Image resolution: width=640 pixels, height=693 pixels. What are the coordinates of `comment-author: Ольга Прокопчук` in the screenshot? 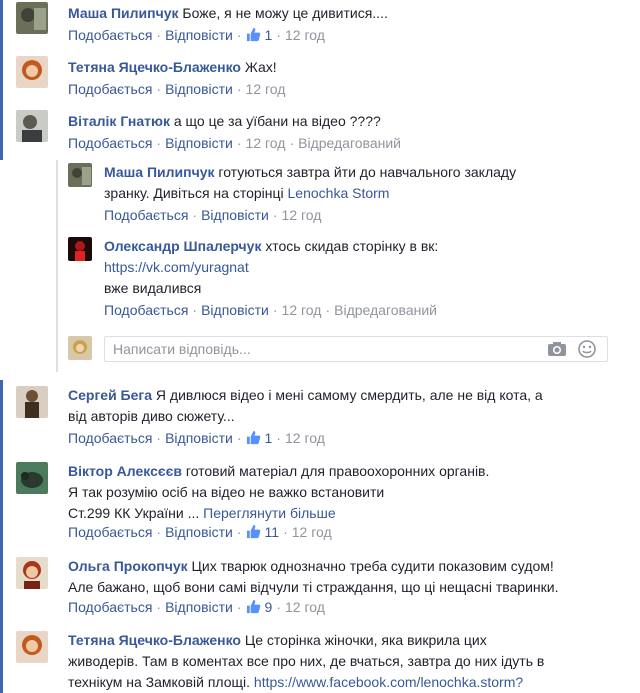 It's located at (128, 566).